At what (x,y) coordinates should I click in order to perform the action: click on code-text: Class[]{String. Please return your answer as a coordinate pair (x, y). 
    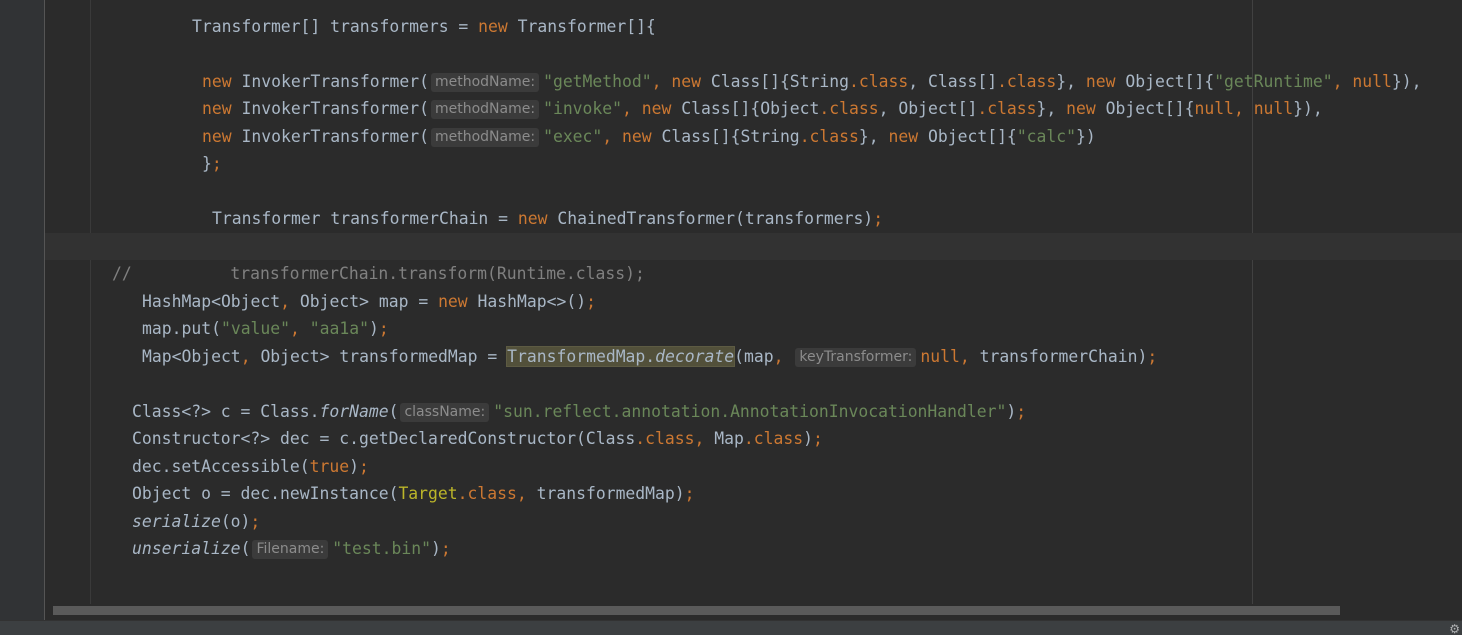
    Looking at the image, I should click on (775, 81).